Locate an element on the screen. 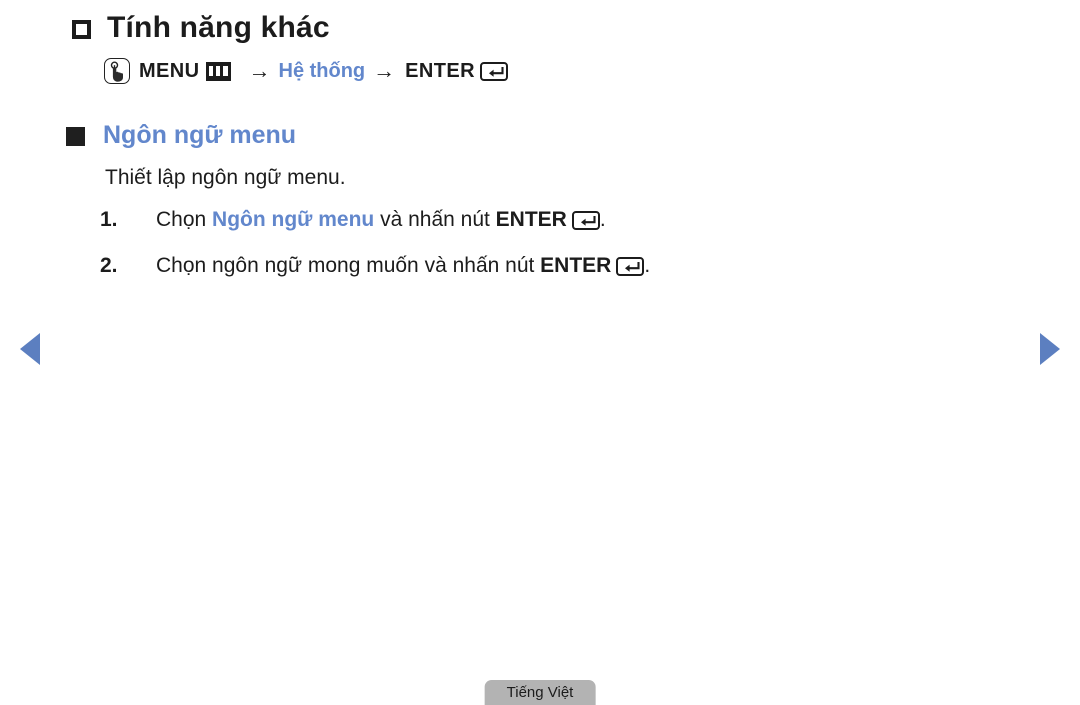 The image size is (1080, 705). triangle-left-icon is located at coordinates (30, 349).